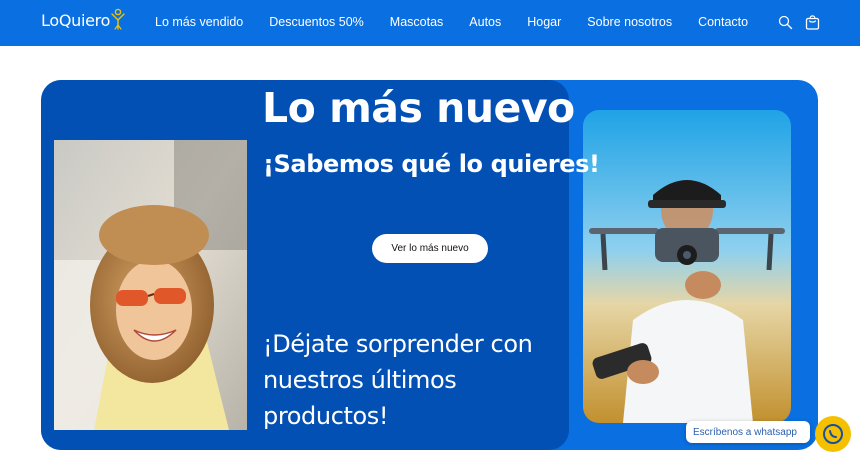  What do you see at coordinates (316, 22) in the screenshot?
I see `nav-descuentos: Descuentos 50%` at bounding box center [316, 22].